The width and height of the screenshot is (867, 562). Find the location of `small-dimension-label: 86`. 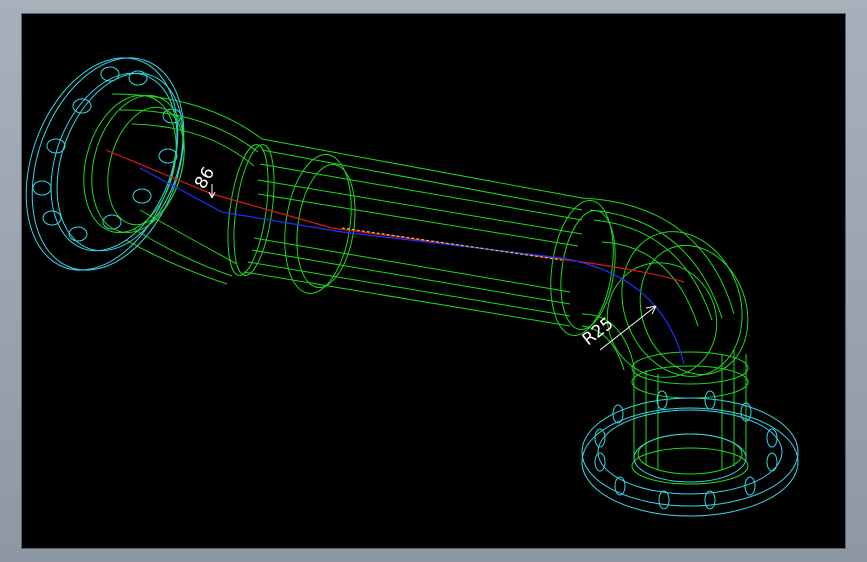

small-dimension-label: 86 is located at coordinates (205, 178).